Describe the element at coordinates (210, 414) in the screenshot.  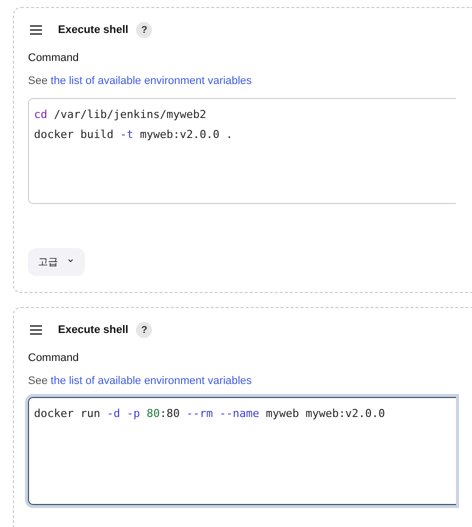
I see `code-line: docker run -d -p 80:80 --rm --name myweb myweb:v2.0.0` at that location.